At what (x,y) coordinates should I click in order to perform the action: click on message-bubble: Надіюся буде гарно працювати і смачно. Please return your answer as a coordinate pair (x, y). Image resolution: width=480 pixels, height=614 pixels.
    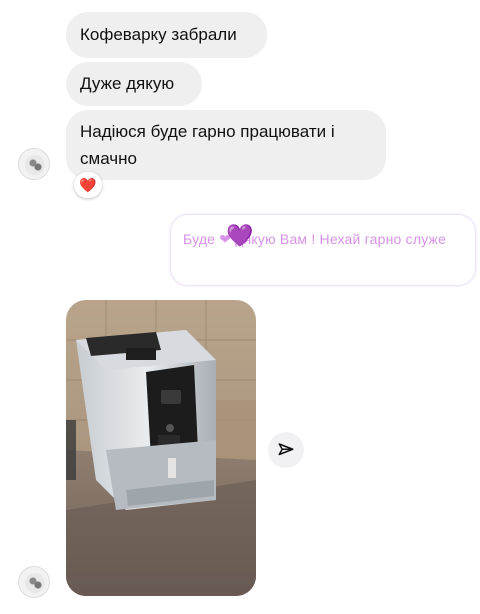
    Looking at the image, I should click on (226, 145).